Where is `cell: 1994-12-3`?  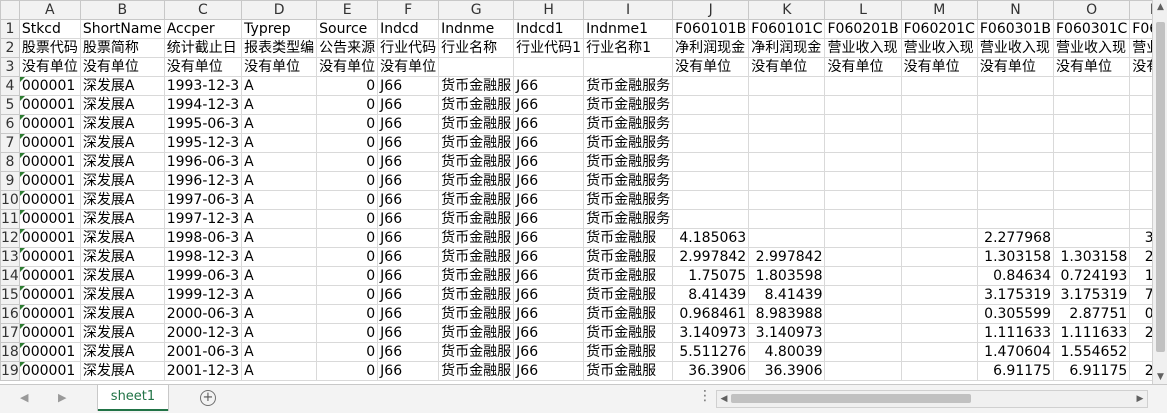
cell: 1994-12-3 is located at coordinates (203, 105).